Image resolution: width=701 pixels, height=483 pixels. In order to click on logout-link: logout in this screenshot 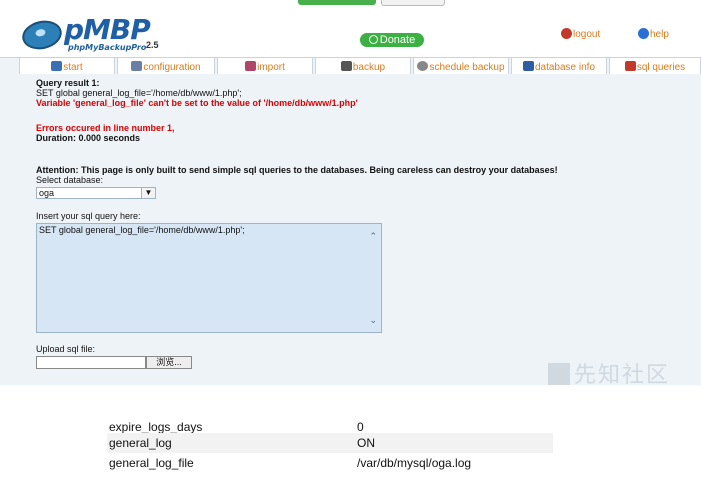, I will do `click(580, 34)`.